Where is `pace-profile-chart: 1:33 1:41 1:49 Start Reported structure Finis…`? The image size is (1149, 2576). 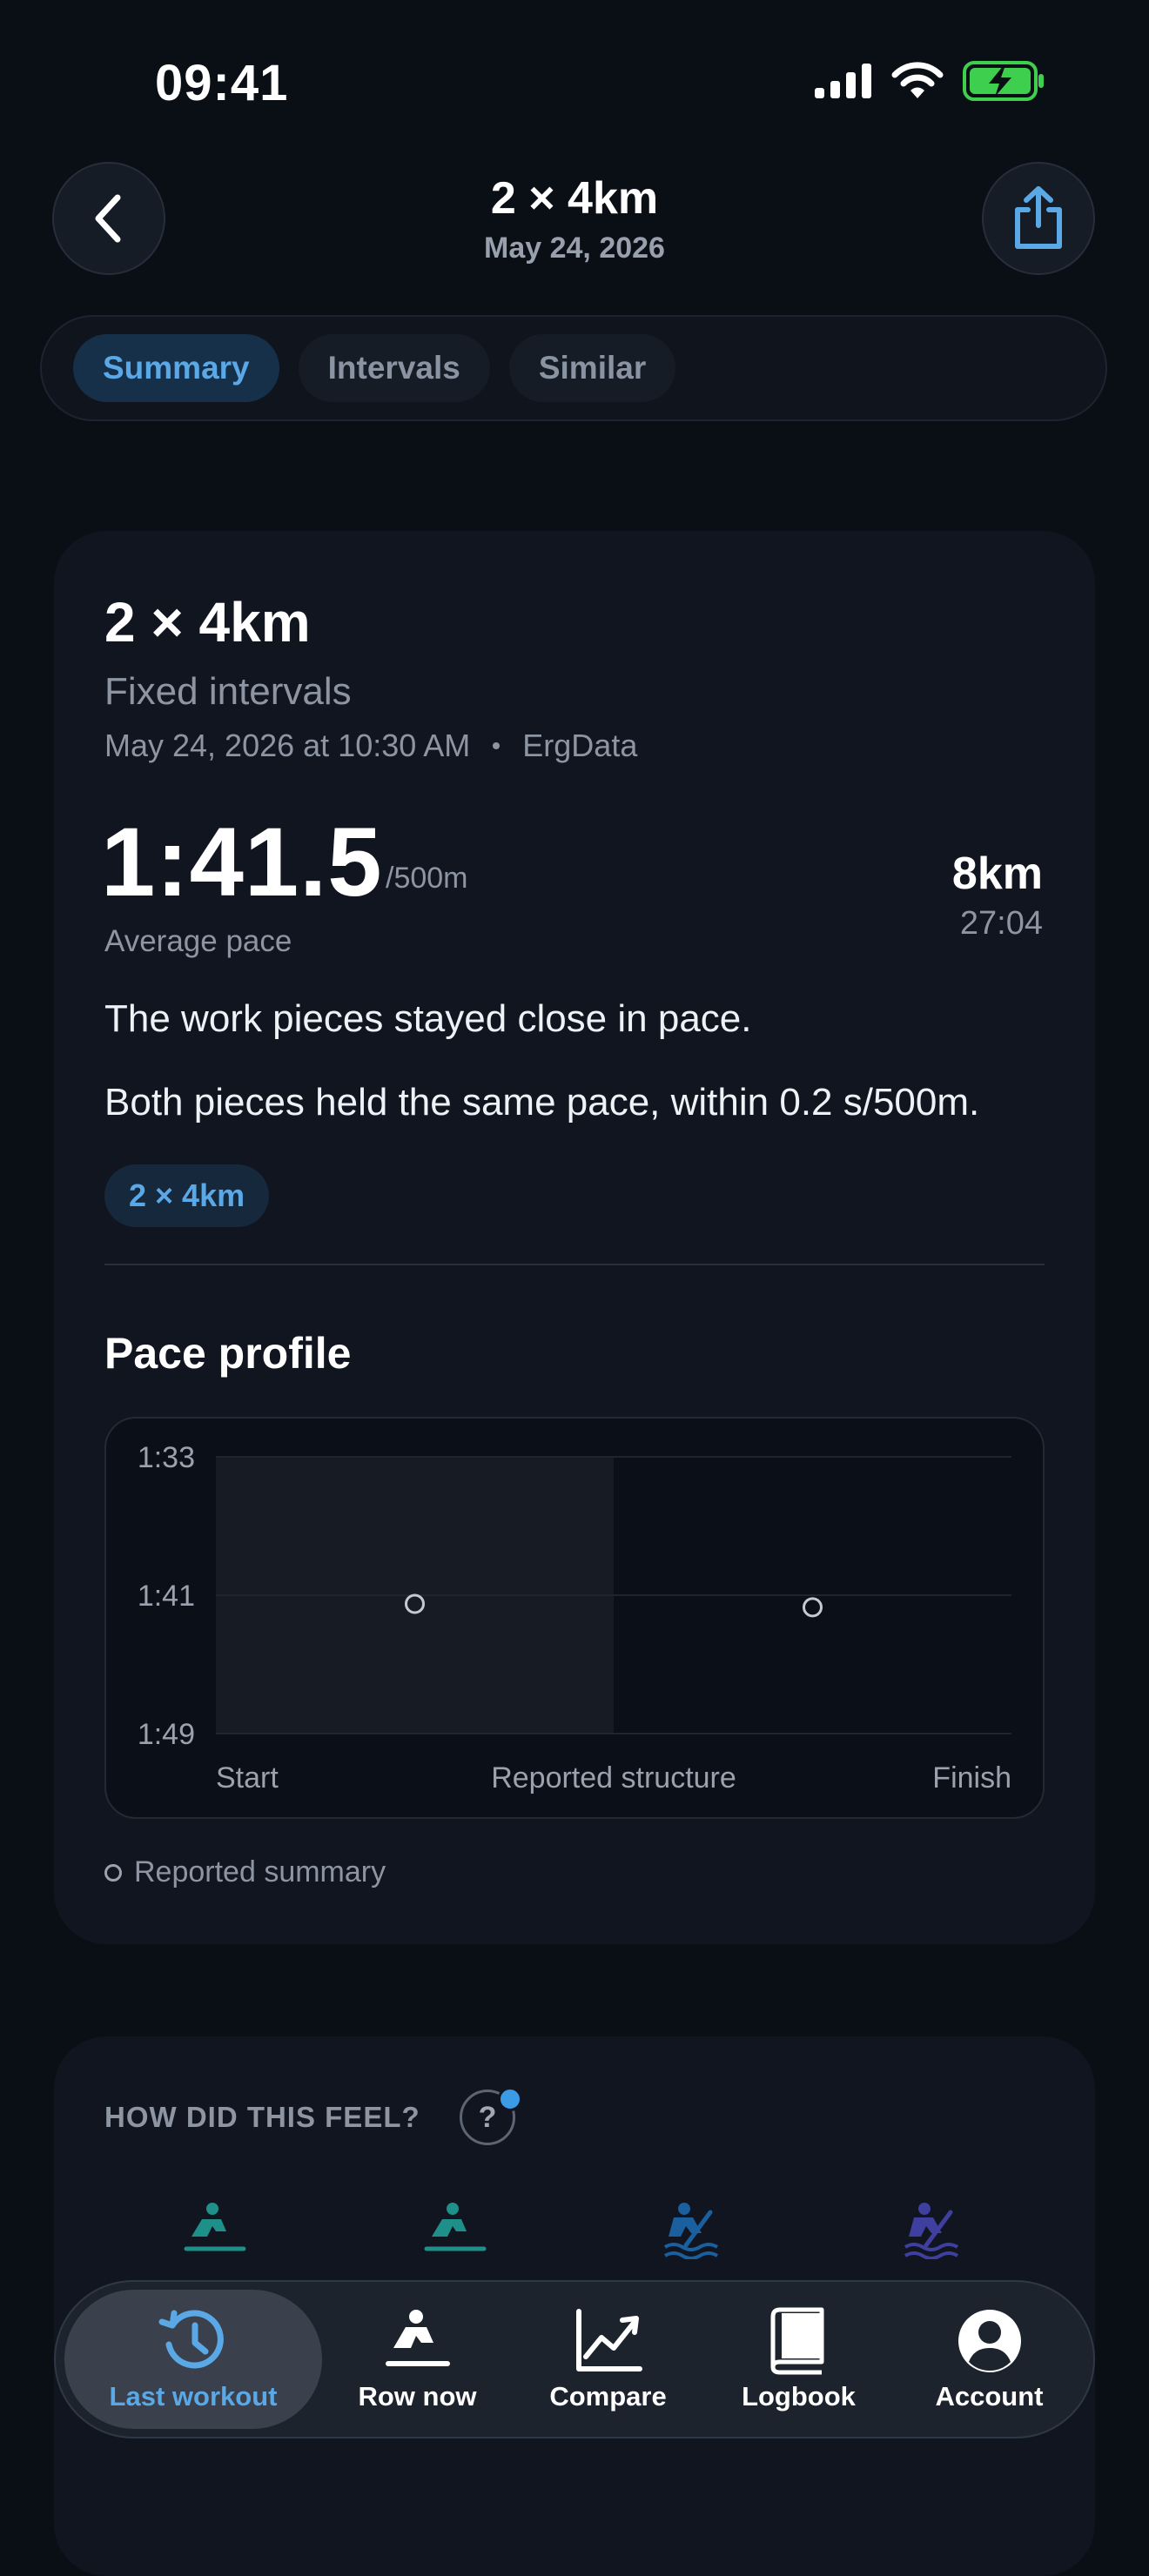 pace-profile-chart: 1:33 1:41 1:49 Start Reported structure Finis… is located at coordinates (574, 1618).